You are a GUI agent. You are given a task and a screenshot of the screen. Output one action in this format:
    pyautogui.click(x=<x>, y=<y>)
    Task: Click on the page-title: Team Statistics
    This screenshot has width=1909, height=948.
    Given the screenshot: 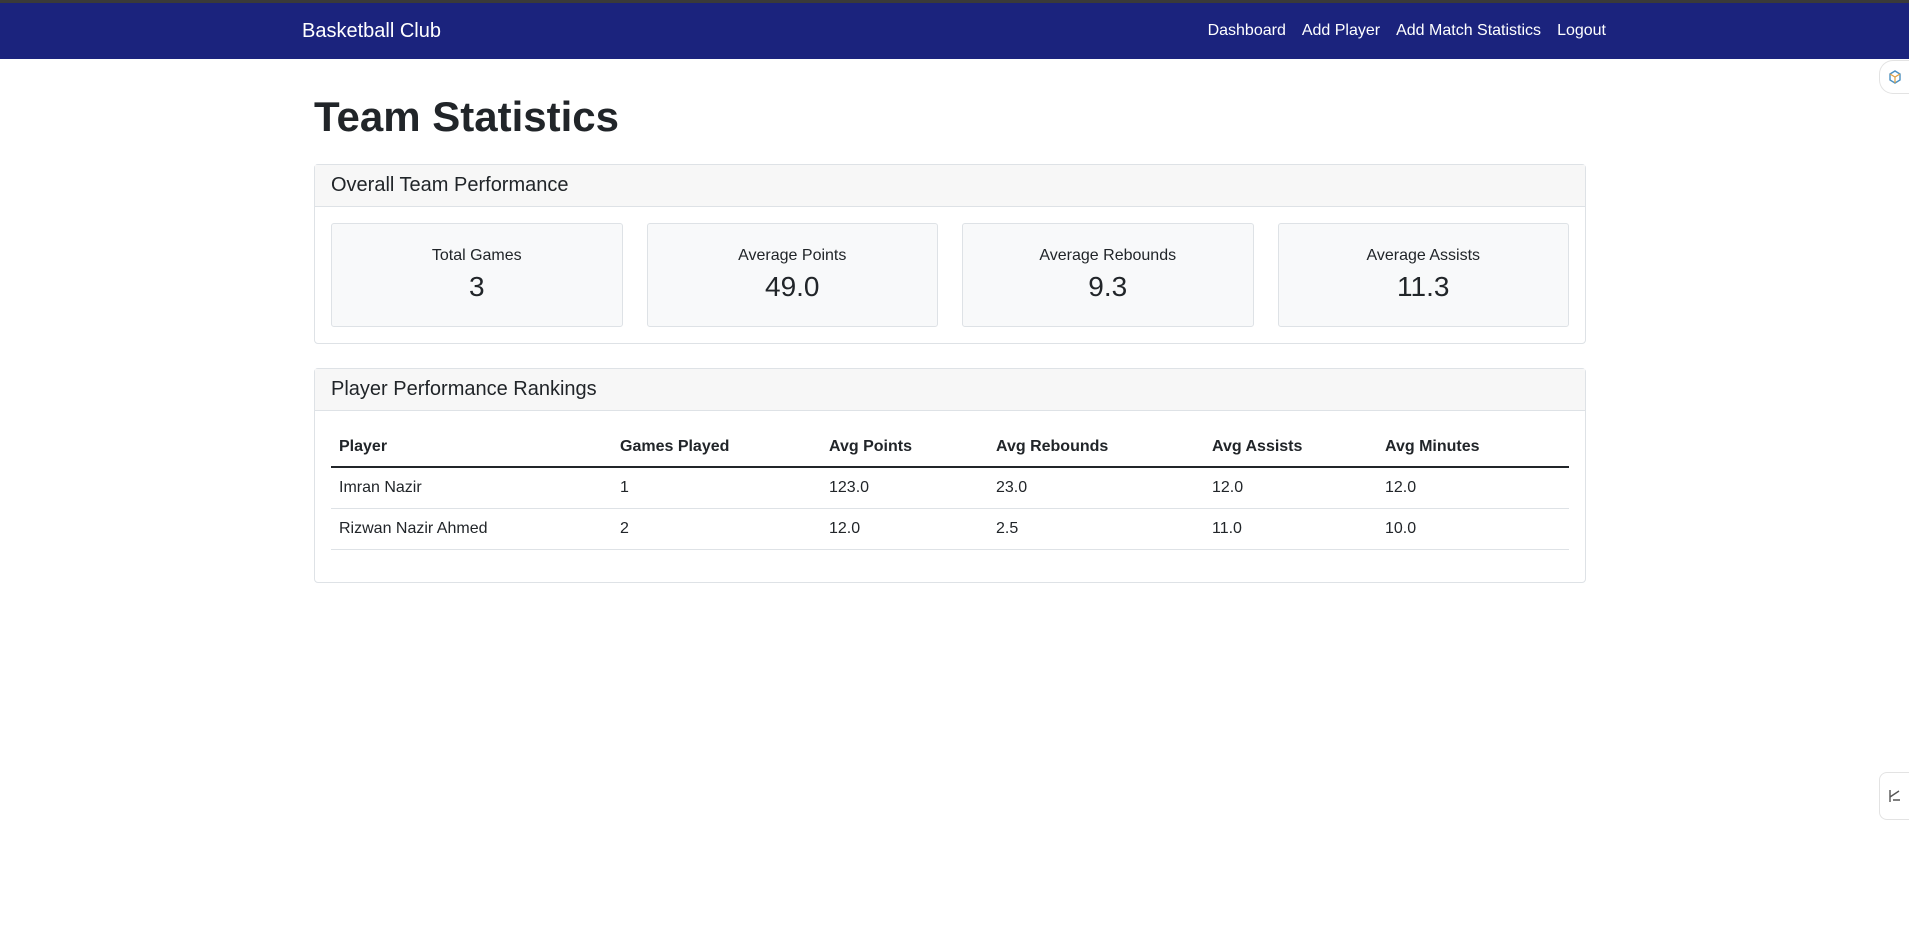 What is the action you would take?
    pyautogui.click(x=467, y=116)
    